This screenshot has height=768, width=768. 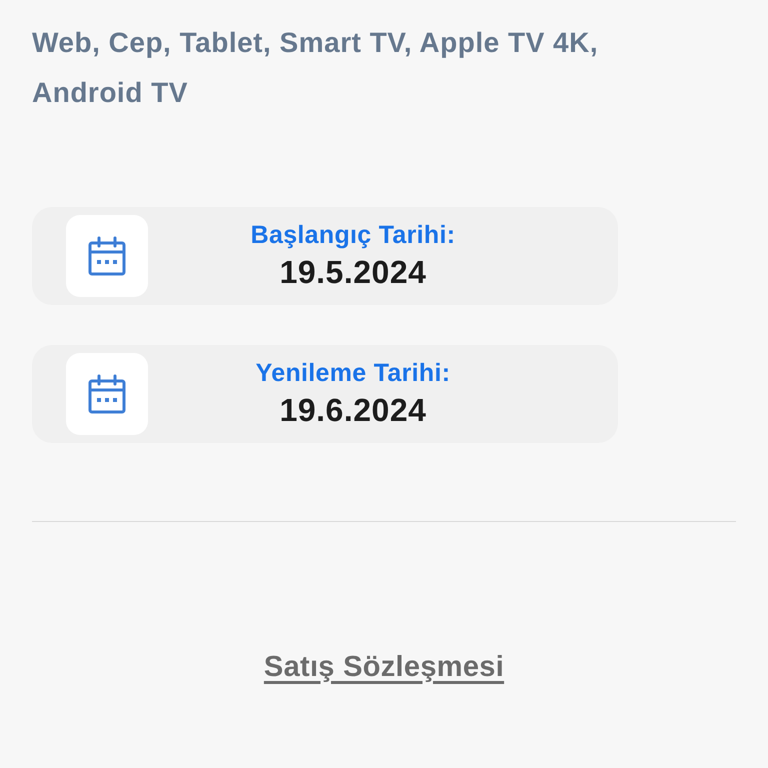 What do you see at coordinates (353, 272) in the screenshot?
I see `date-value: 19.5.2024` at bounding box center [353, 272].